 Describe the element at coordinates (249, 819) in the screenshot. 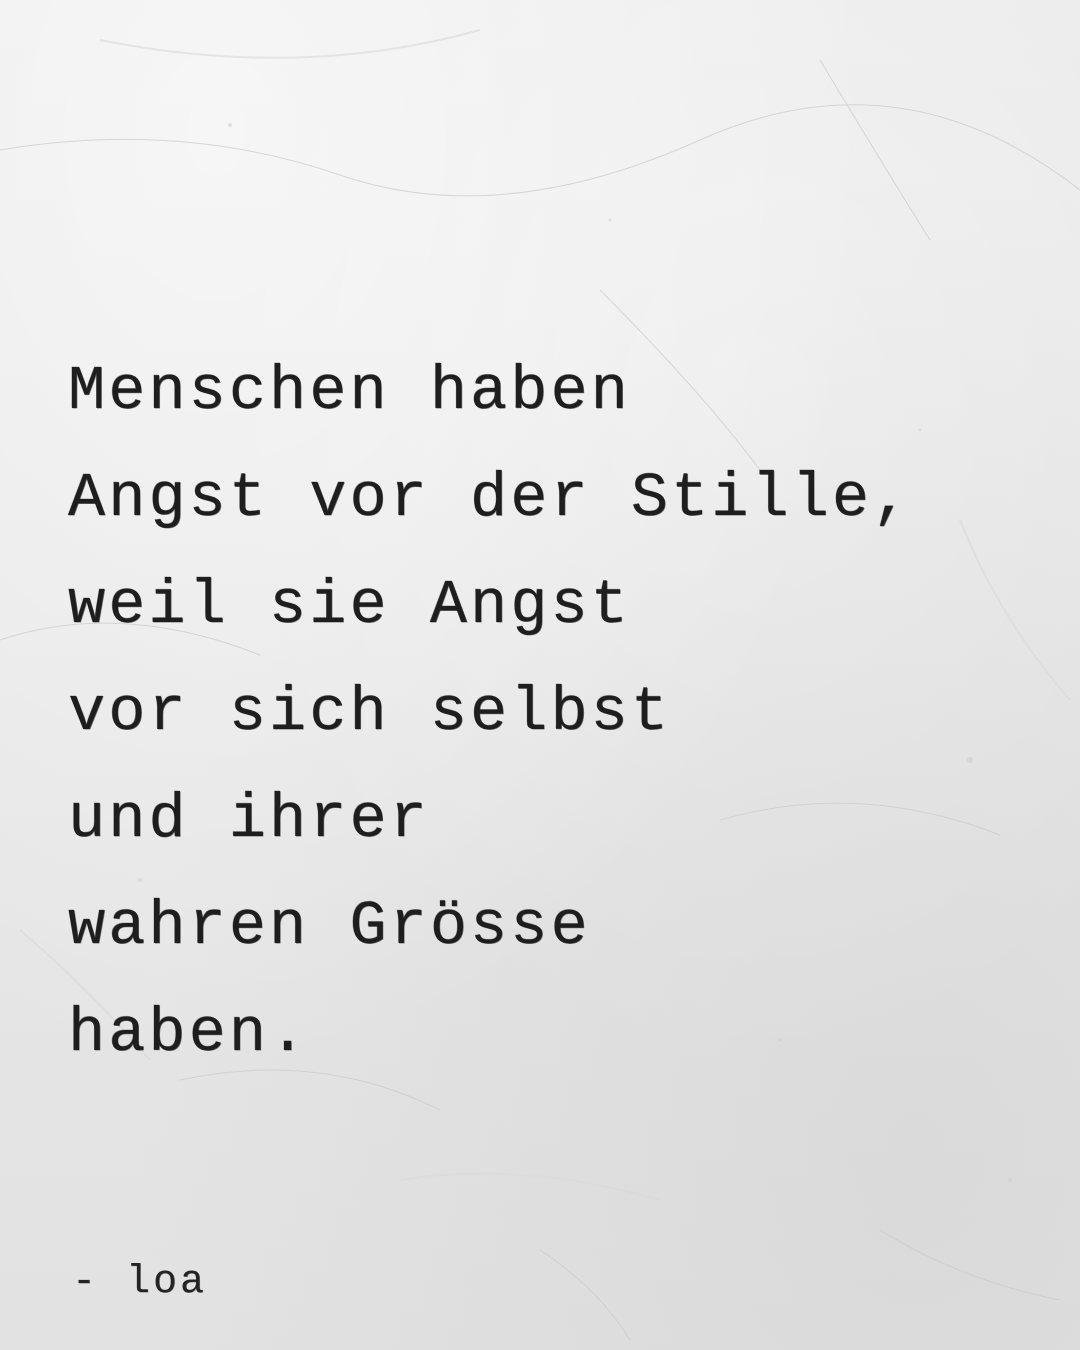

I see `quote-line: und ihrer` at that location.